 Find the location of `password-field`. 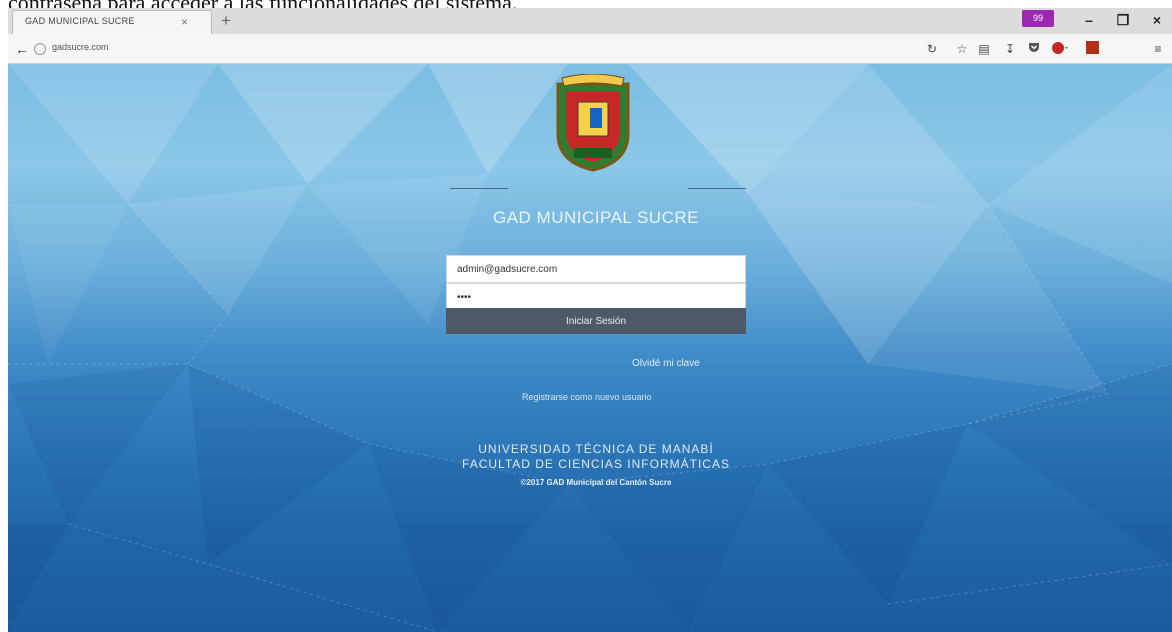

password-field is located at coordinates (596, 297).